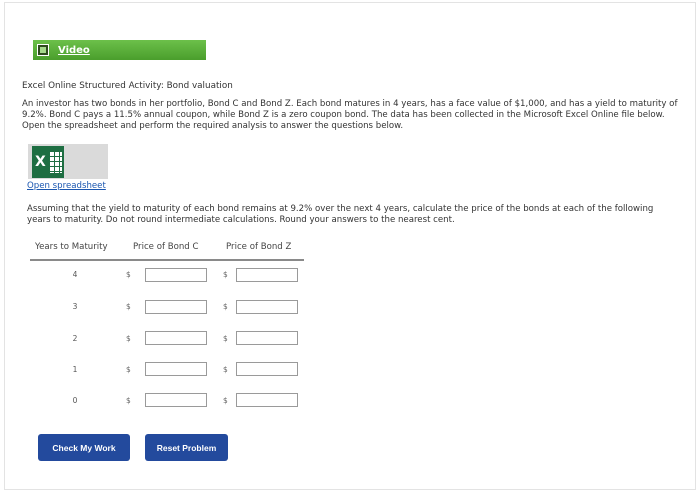  I want to click on video-link: Video, so click(74, 50).